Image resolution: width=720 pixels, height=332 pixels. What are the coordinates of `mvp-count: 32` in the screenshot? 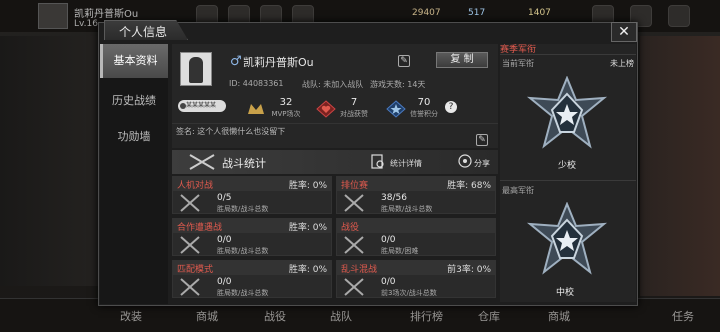 It's located at (286, 102).